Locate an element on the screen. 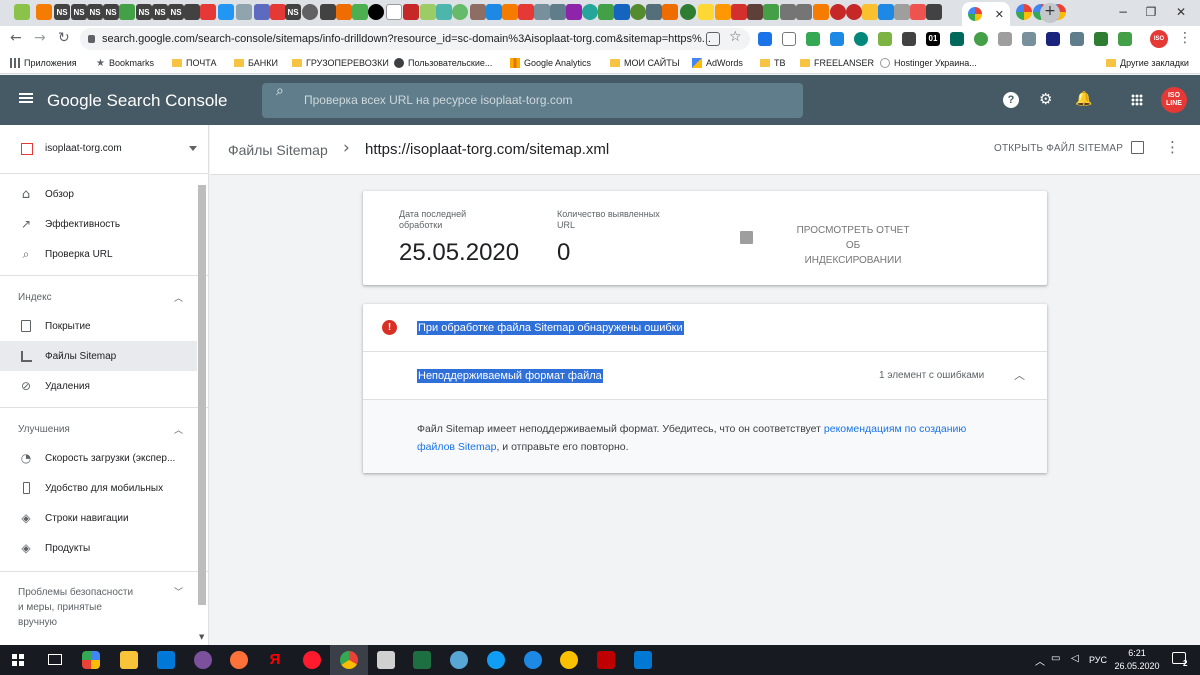  opera-icon is located at coordinates (312, 660).